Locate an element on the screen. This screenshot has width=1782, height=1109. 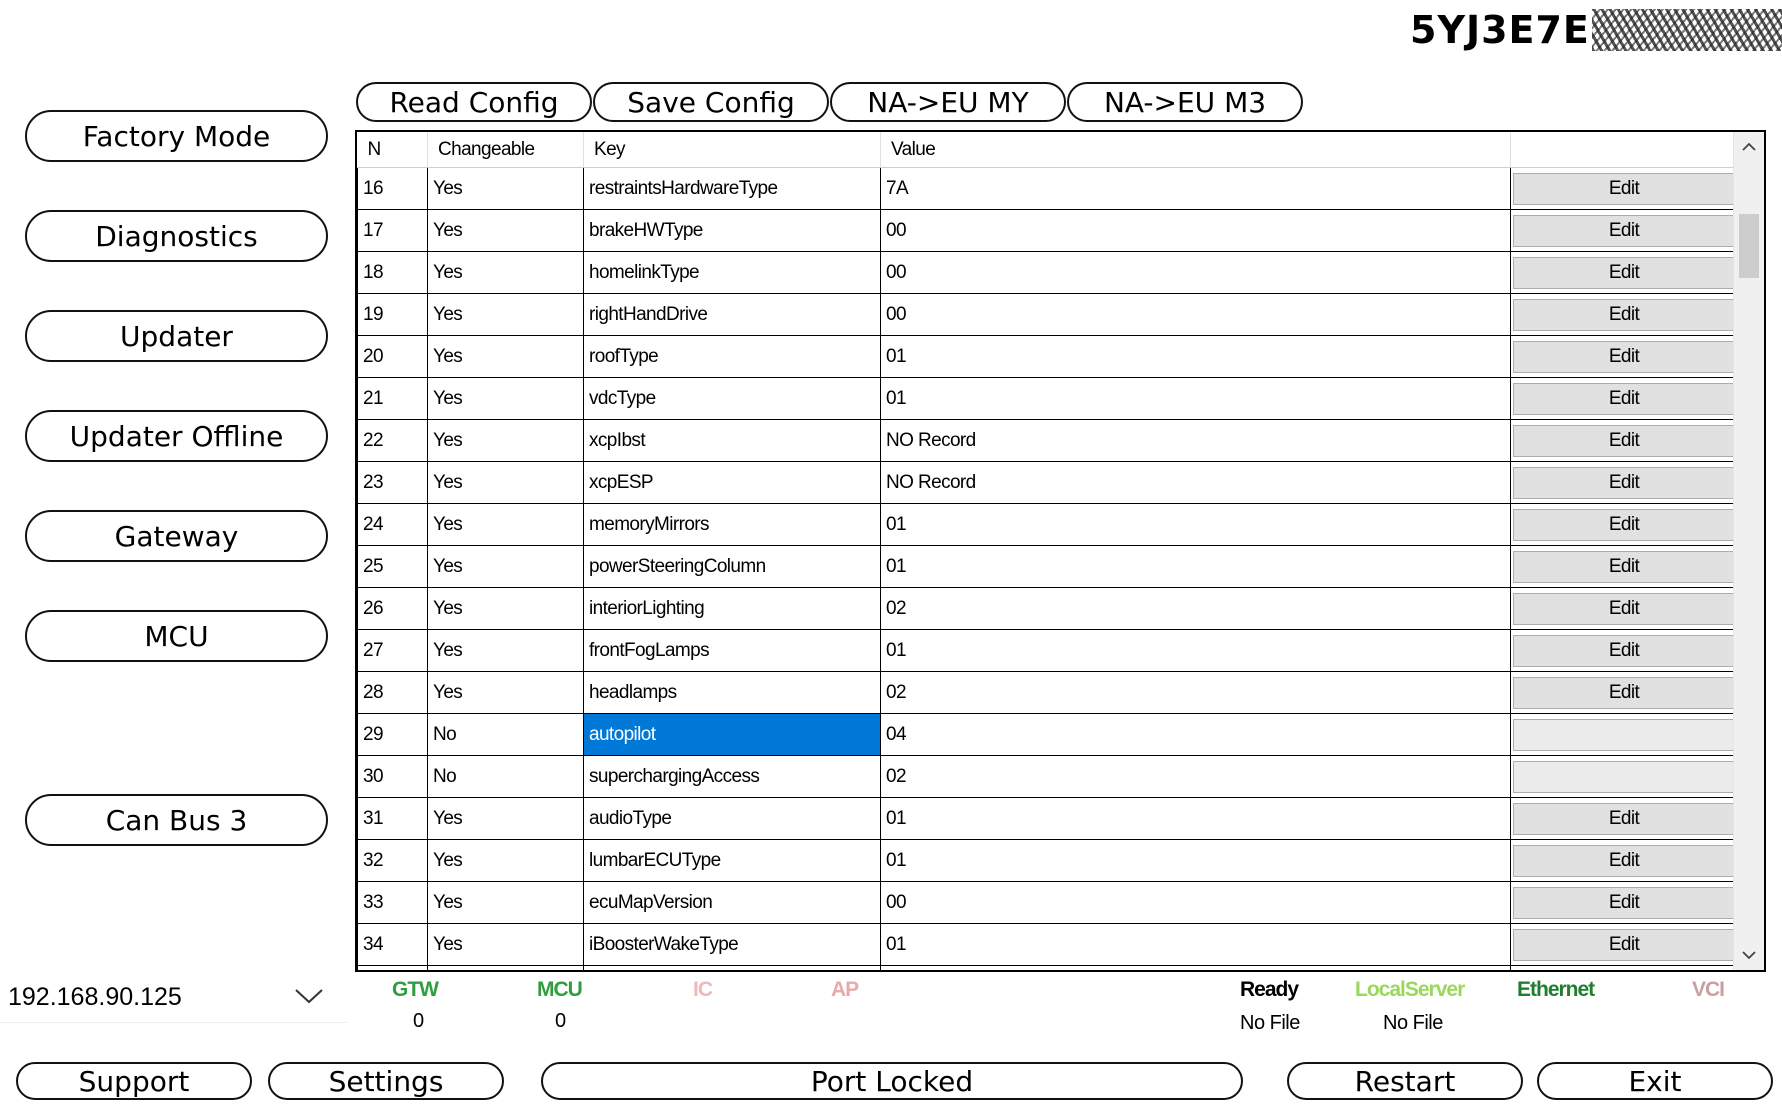
cell-n: 26 is located at coordinates (392, 608).